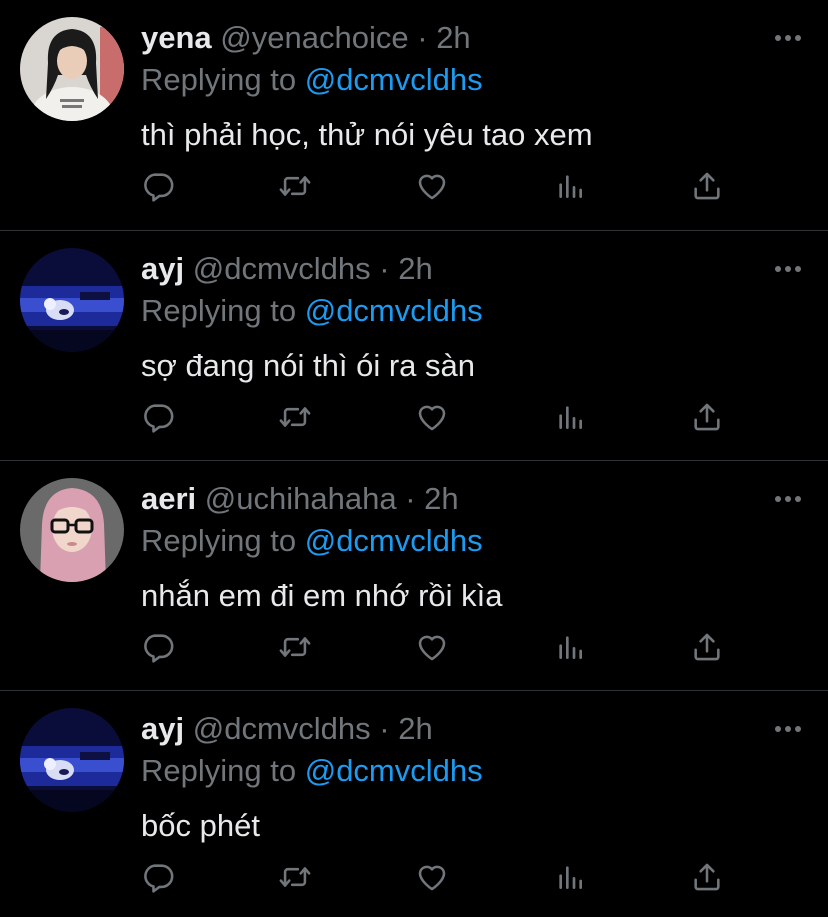 Image resolution: width=828 pixels, height=917 pixels. Describe the element at coordinates (72, 69) in the screenshot. I see `avatar-yena` at that location.